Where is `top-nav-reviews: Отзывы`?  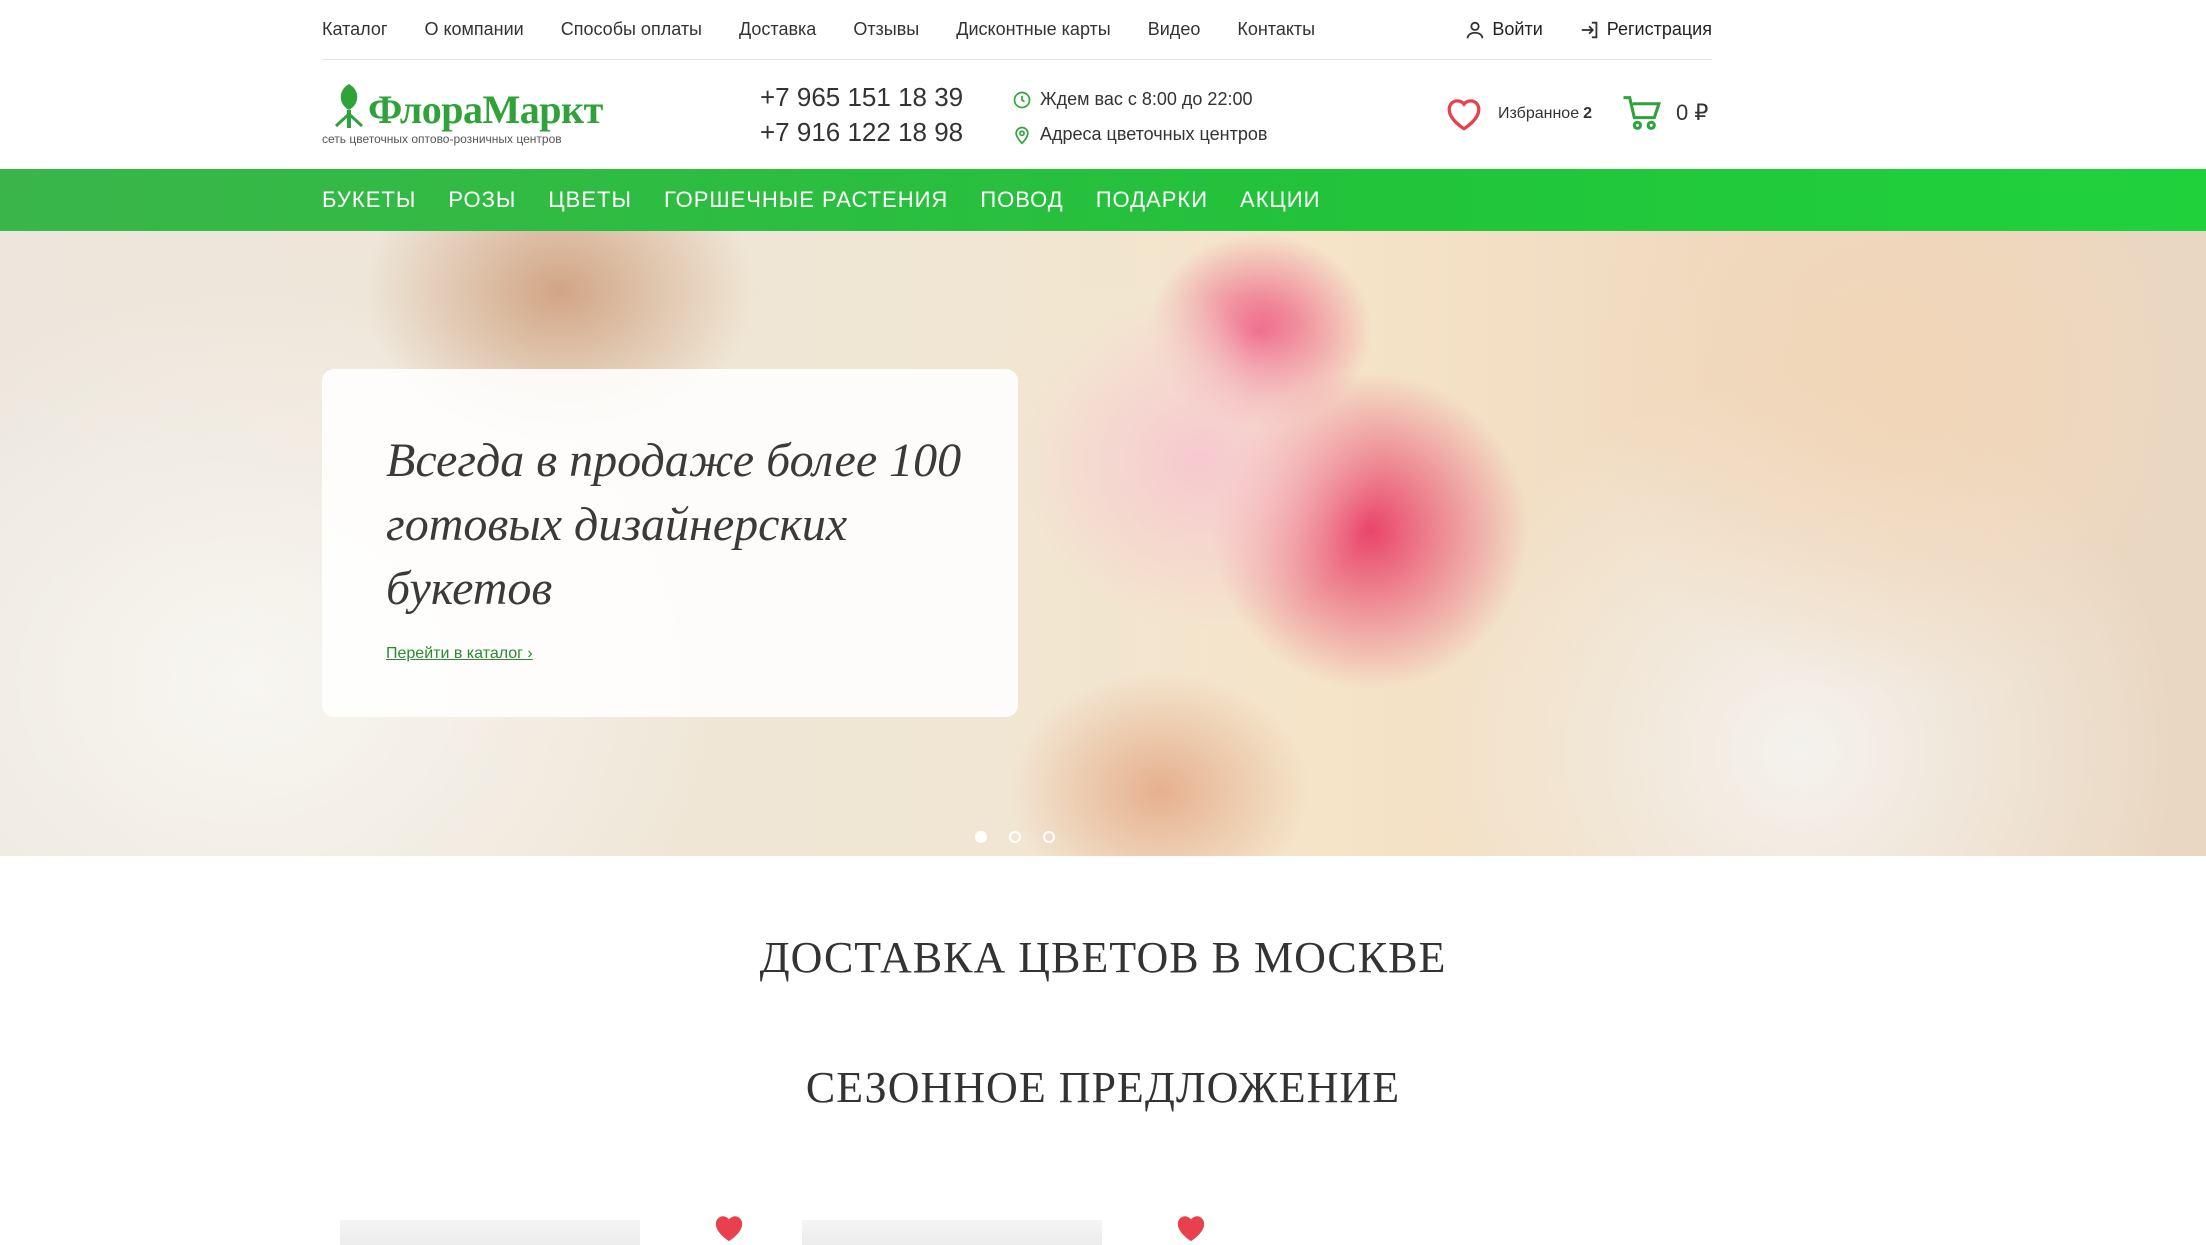
top-nav-reviews: Отзывы is located at coordinates (886, 29).